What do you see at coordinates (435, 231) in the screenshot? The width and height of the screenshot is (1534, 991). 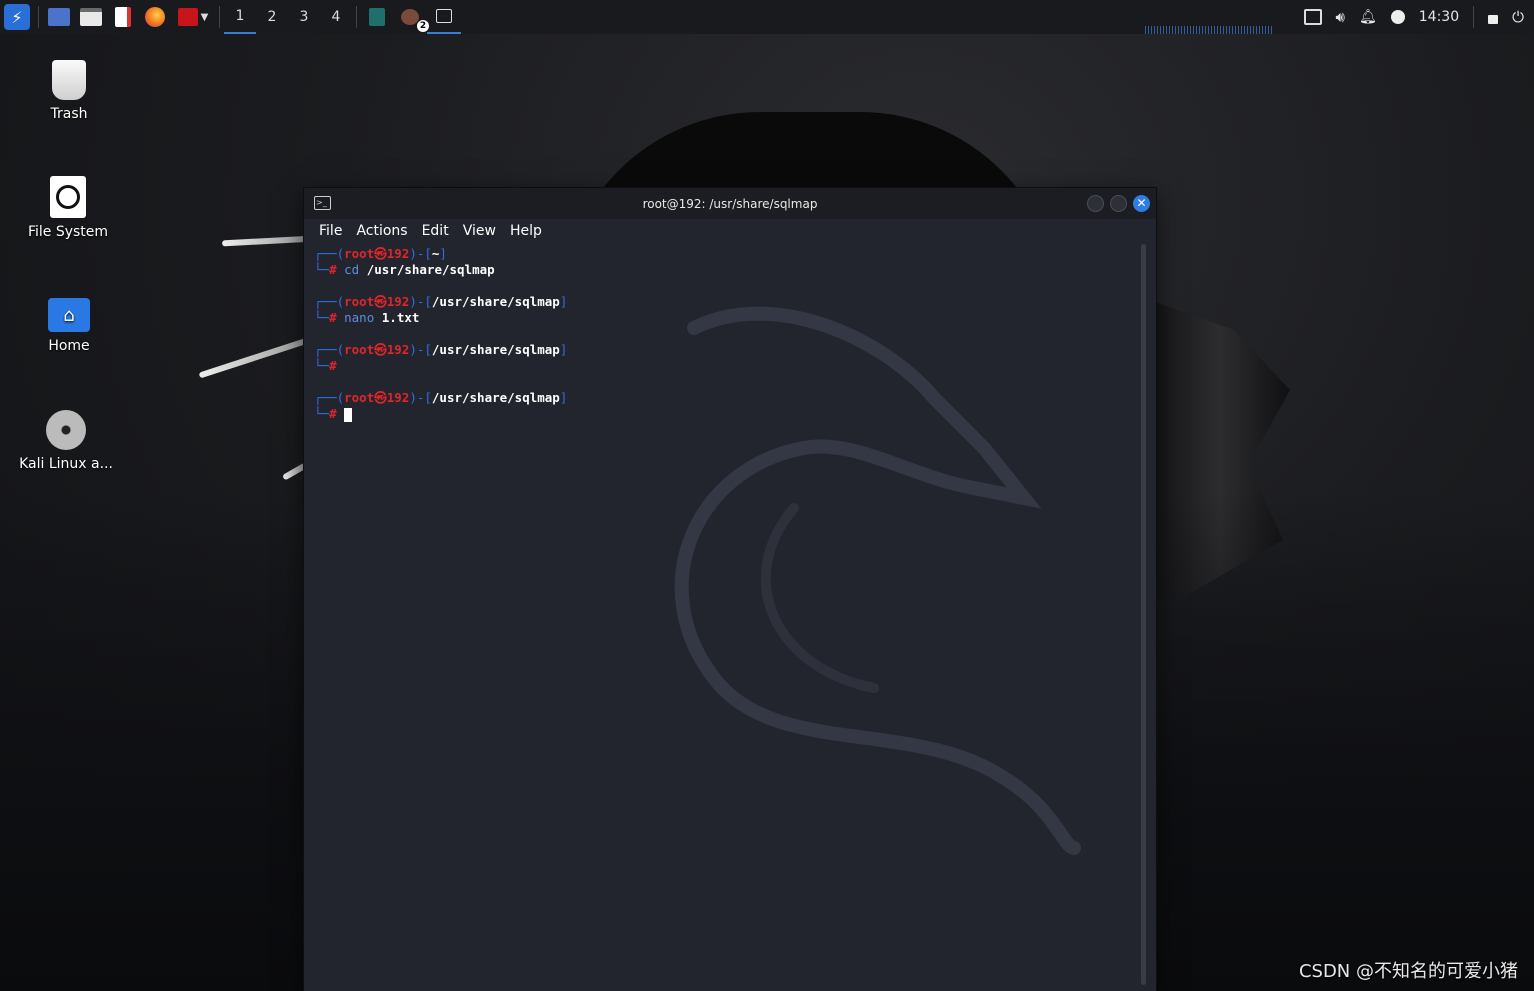 I see `menu-edit: Edit` at bounding box center [435, 231].